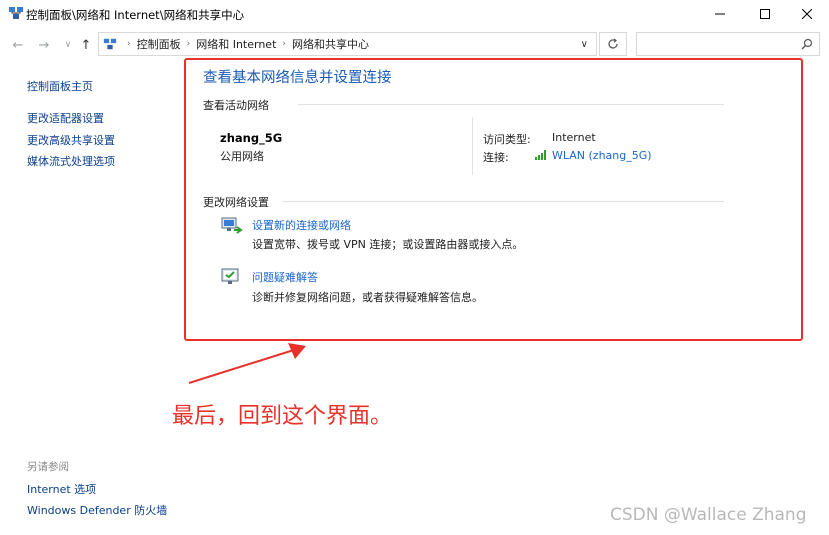  Describe the element at coordinates (282, 416) in the screenshot. I see `annotation-text: 最后，回到这个界面。` at that location.